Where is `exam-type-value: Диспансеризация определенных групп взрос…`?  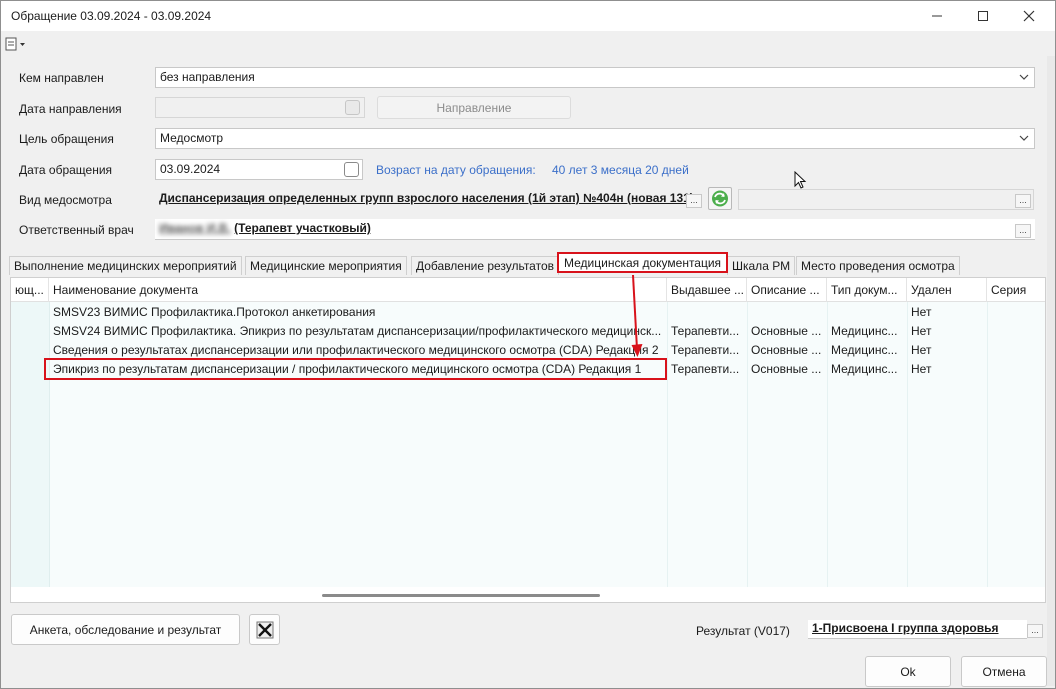
exam-type-value: Диспансеризация определенных групп взрос… is located at coordinates (426, 198).